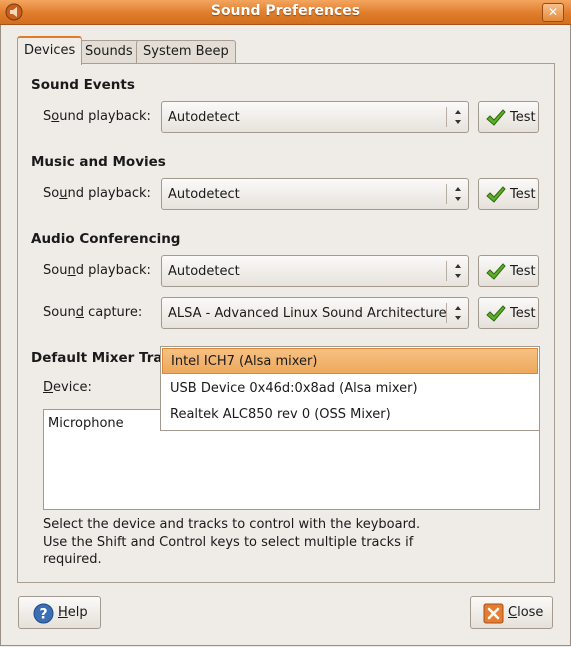 Image resolution: width=571 pixels, height=647 pixels. Describe the element at coordinates (526, 612) in the screenshot. I see `close-label: Close` at that location.